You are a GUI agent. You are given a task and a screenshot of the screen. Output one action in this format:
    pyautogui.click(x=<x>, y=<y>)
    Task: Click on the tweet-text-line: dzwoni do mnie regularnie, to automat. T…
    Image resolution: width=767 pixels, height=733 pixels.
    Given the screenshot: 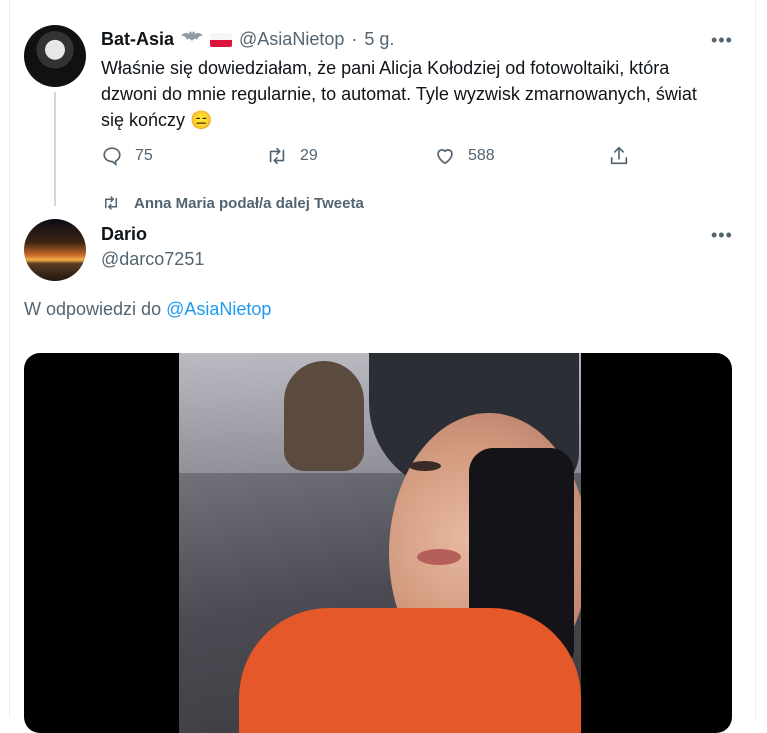 What is the action you would take?
    pyautogui.click(x=399, y=94)
    